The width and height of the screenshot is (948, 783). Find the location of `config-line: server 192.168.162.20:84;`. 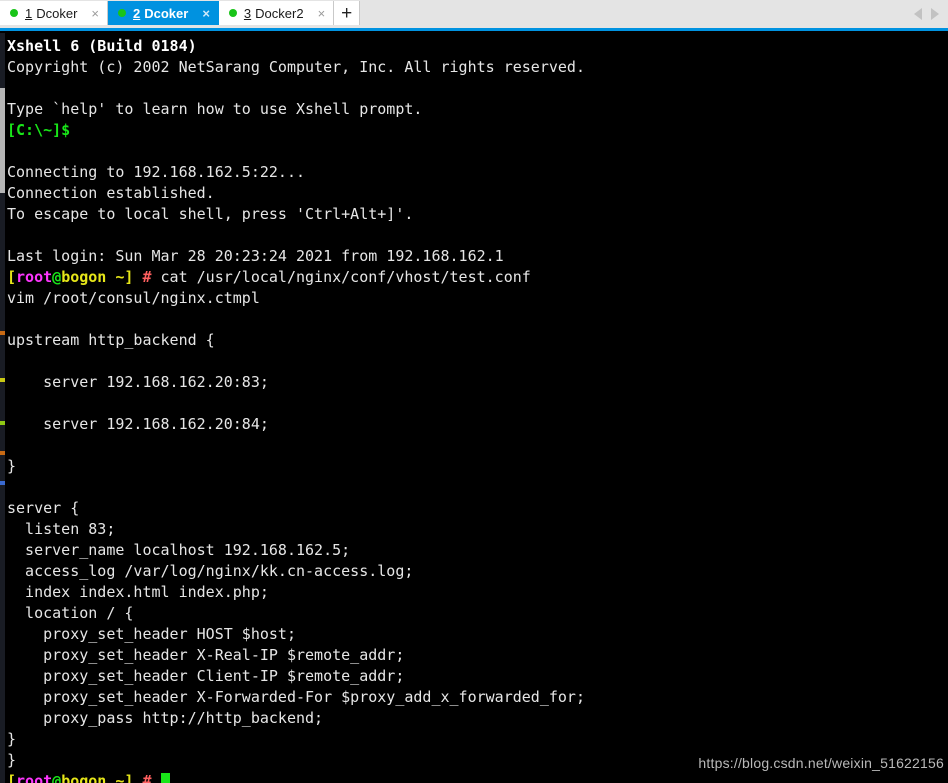

config-line: server 192.168.162.20:84; is located at coordinates (138, 424).